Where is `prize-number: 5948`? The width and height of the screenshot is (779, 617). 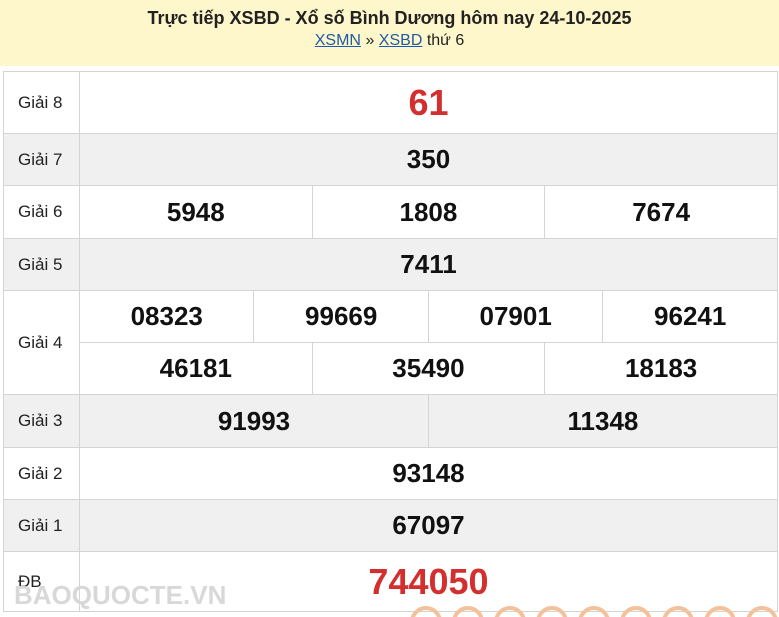
prize-number: 5948 is located at coordinates (196, 212).